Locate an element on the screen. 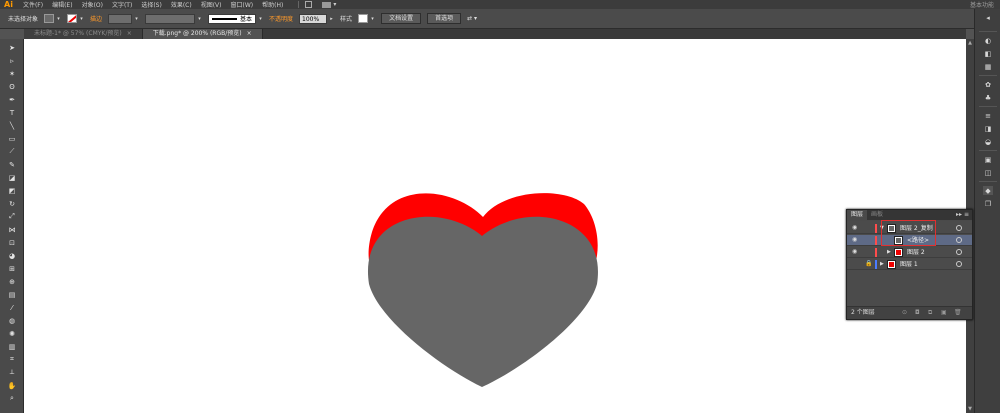  tab-layers: 图层 is located at coordinates (857, 215).